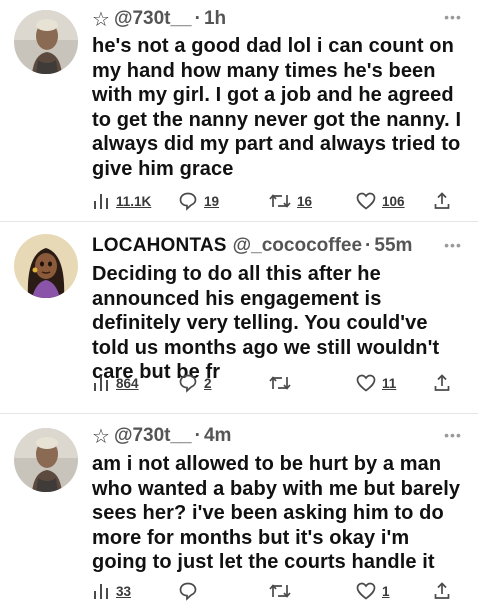  I want to click on reply-count: 2, so click(208, 383).